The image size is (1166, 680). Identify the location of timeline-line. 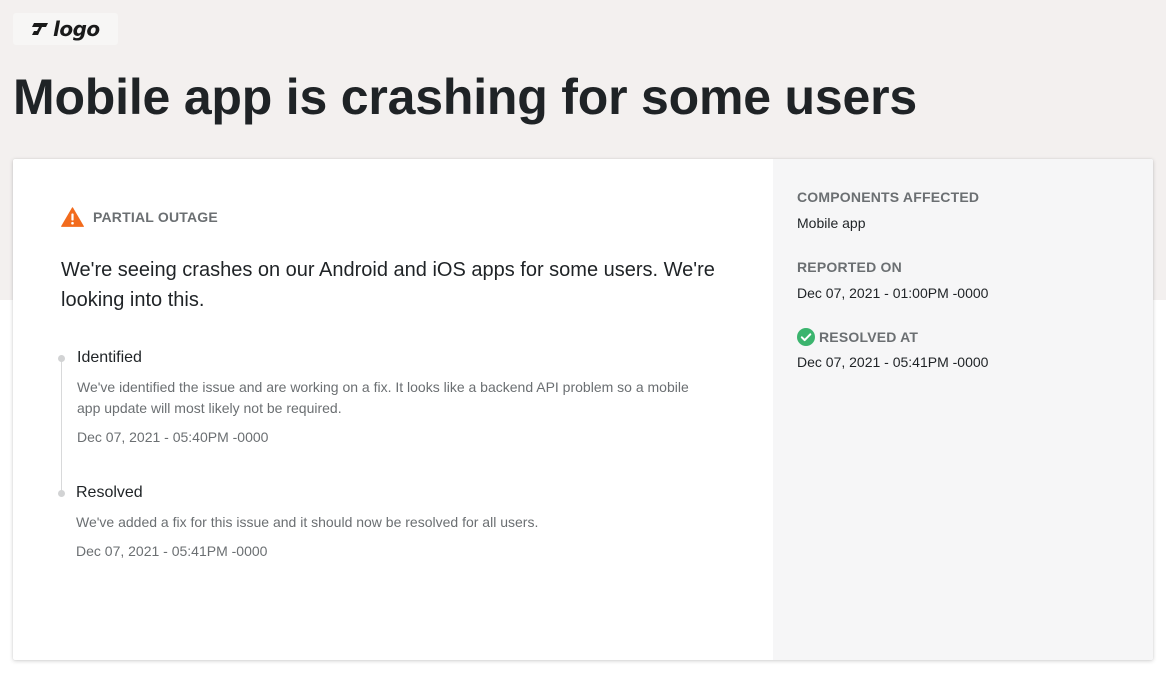
(61, 426).